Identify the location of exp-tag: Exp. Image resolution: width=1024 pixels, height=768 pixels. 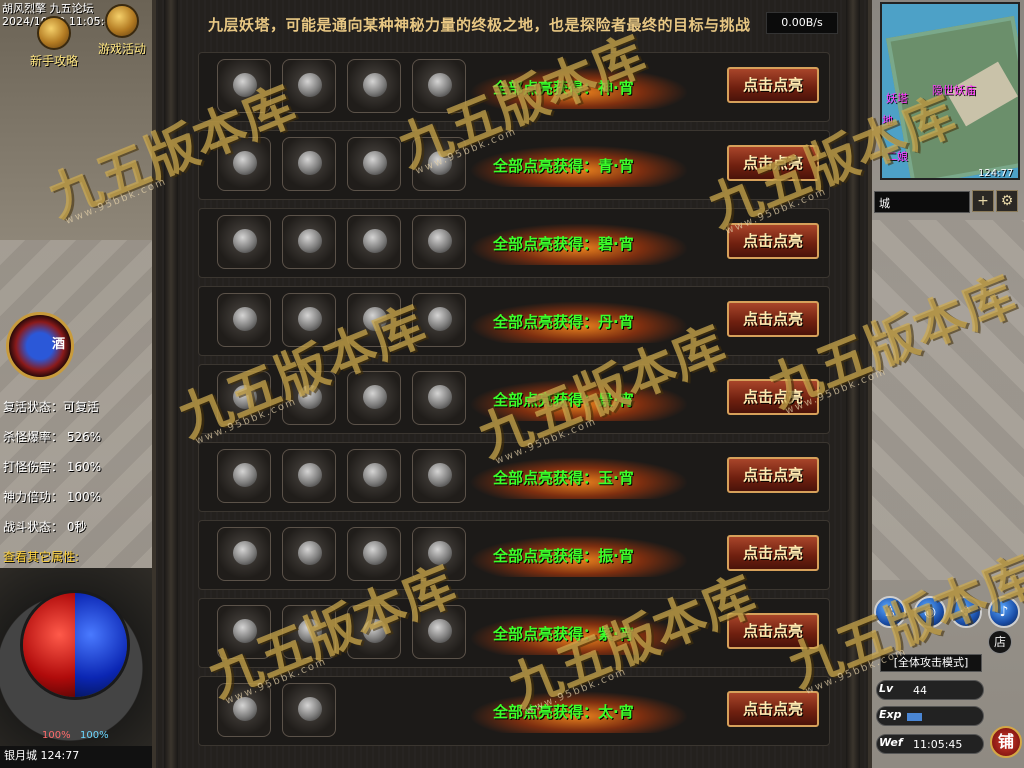
(890, 714).